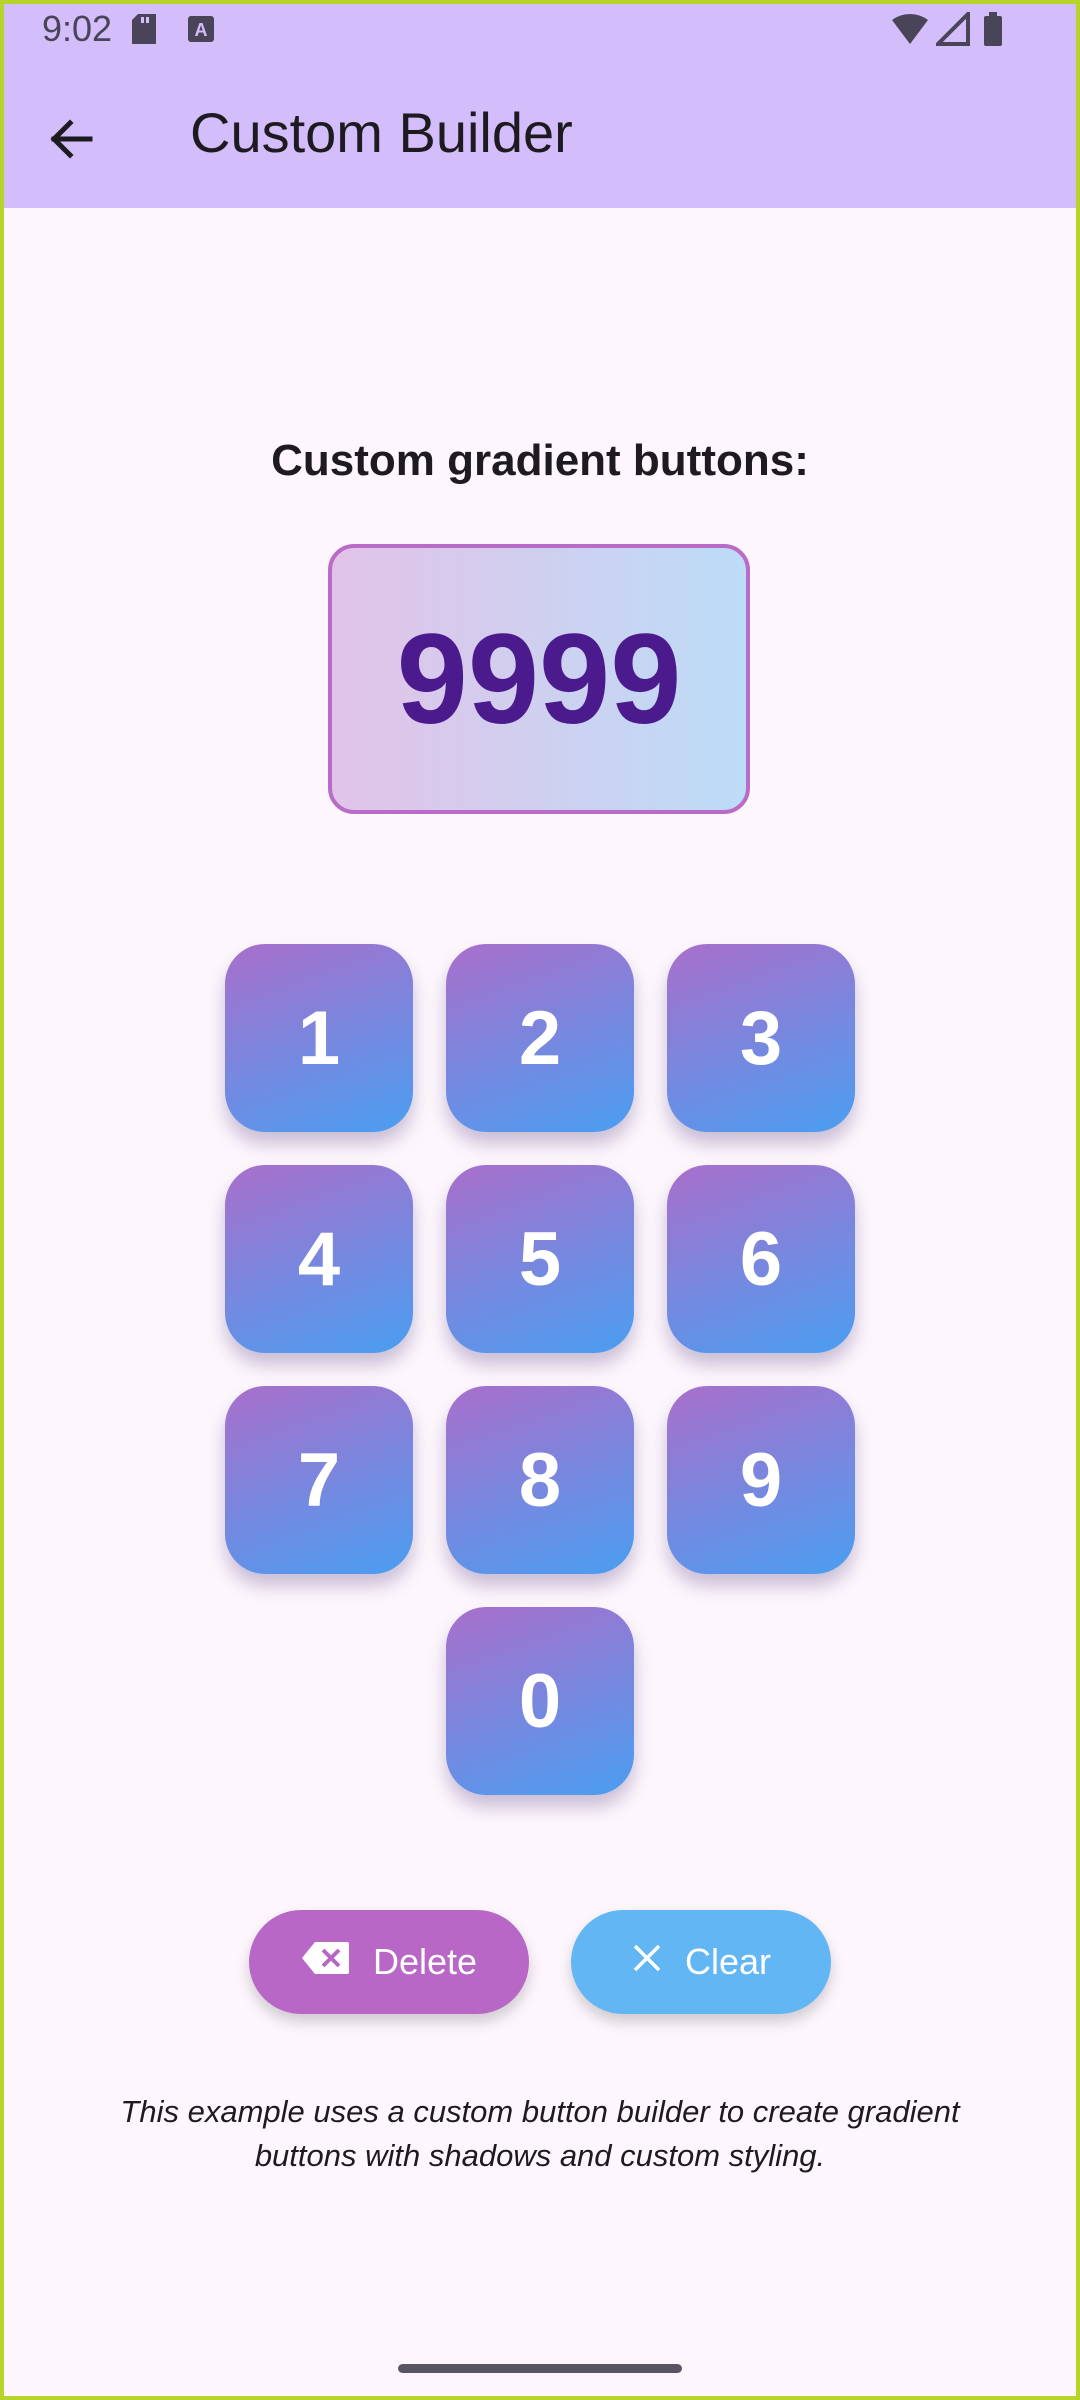  What do you see at coordinates (761, 1259) in the screenshot?
I see `key-6: 6` at bounding box center [761, 1259].